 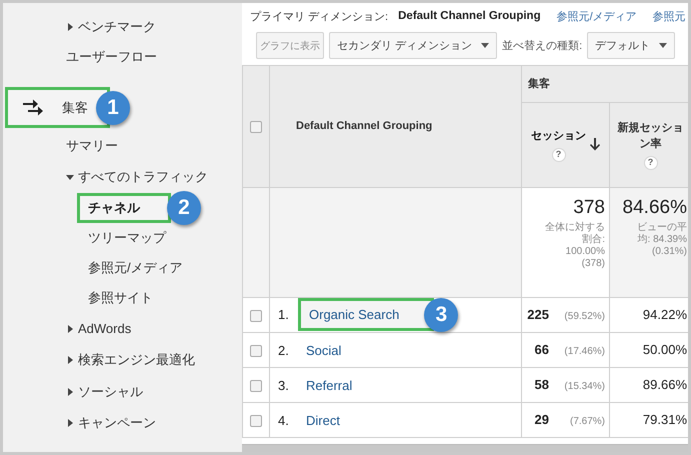 What do you see at coordinates (631, 46) in the screenshot?
I see `sort-type-dropdown: デフォルト` at bounding box center [631, 46].